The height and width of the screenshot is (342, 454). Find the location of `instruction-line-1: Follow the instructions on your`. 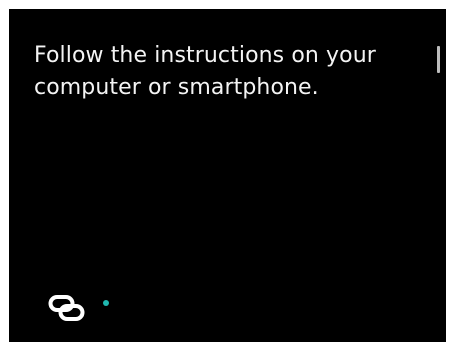

instruction-line-1: Follow the instructions on your is located at coordinates (205, 55).